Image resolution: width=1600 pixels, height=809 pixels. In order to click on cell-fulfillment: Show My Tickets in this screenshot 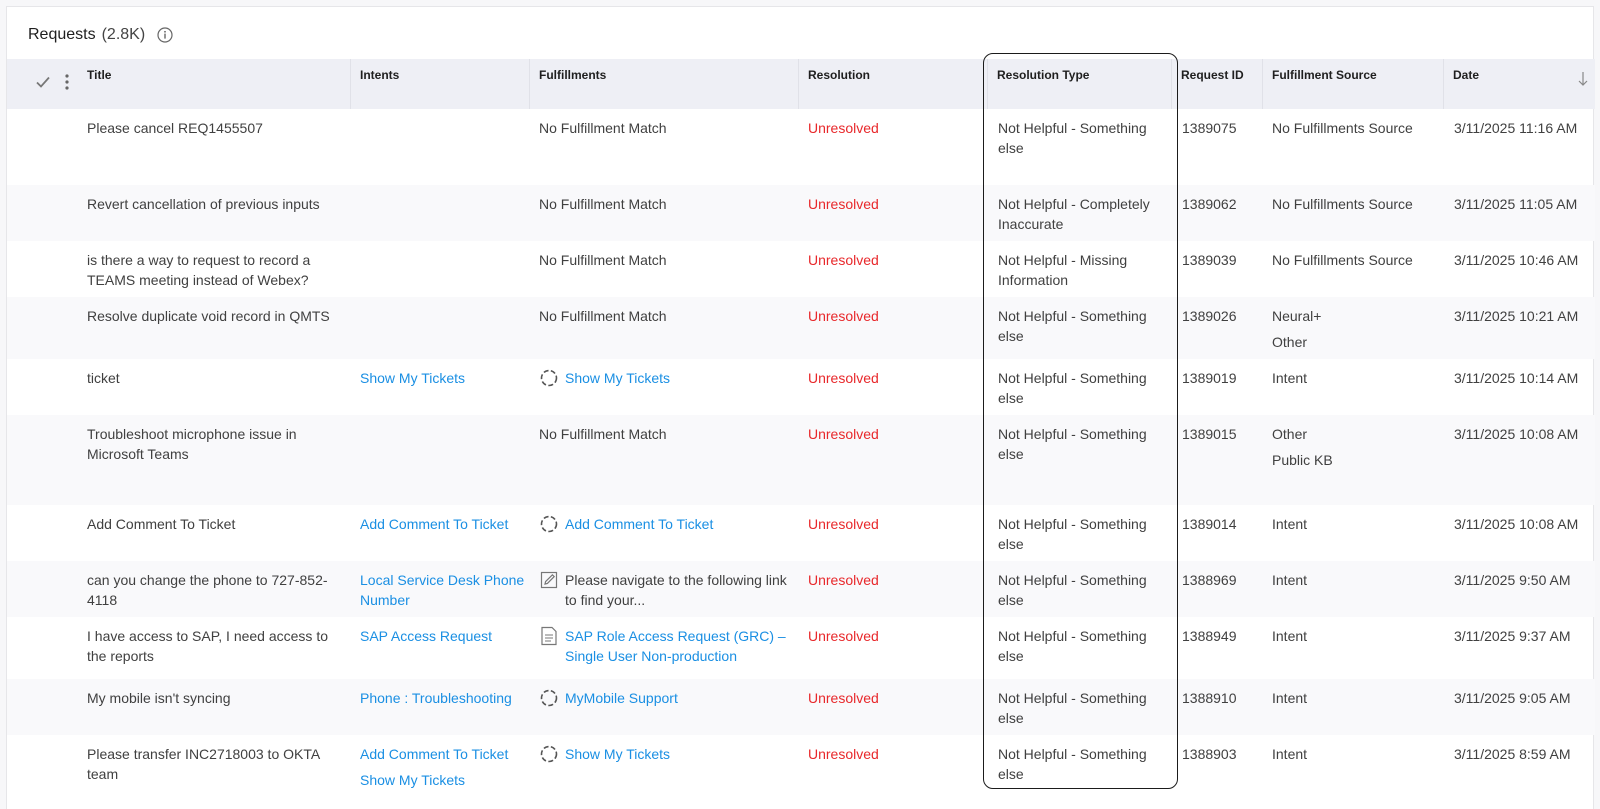, I will do `click(666, 749)`.